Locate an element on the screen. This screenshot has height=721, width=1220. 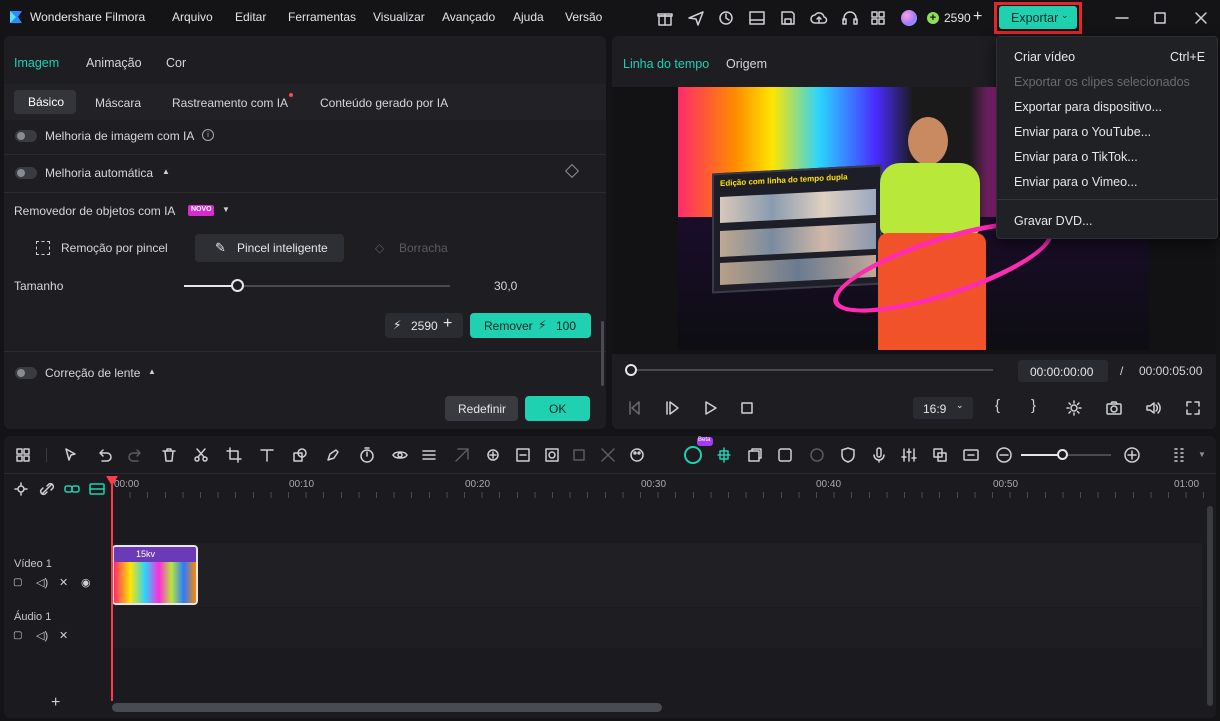
transform-icon is located at coordinates (462, 455).